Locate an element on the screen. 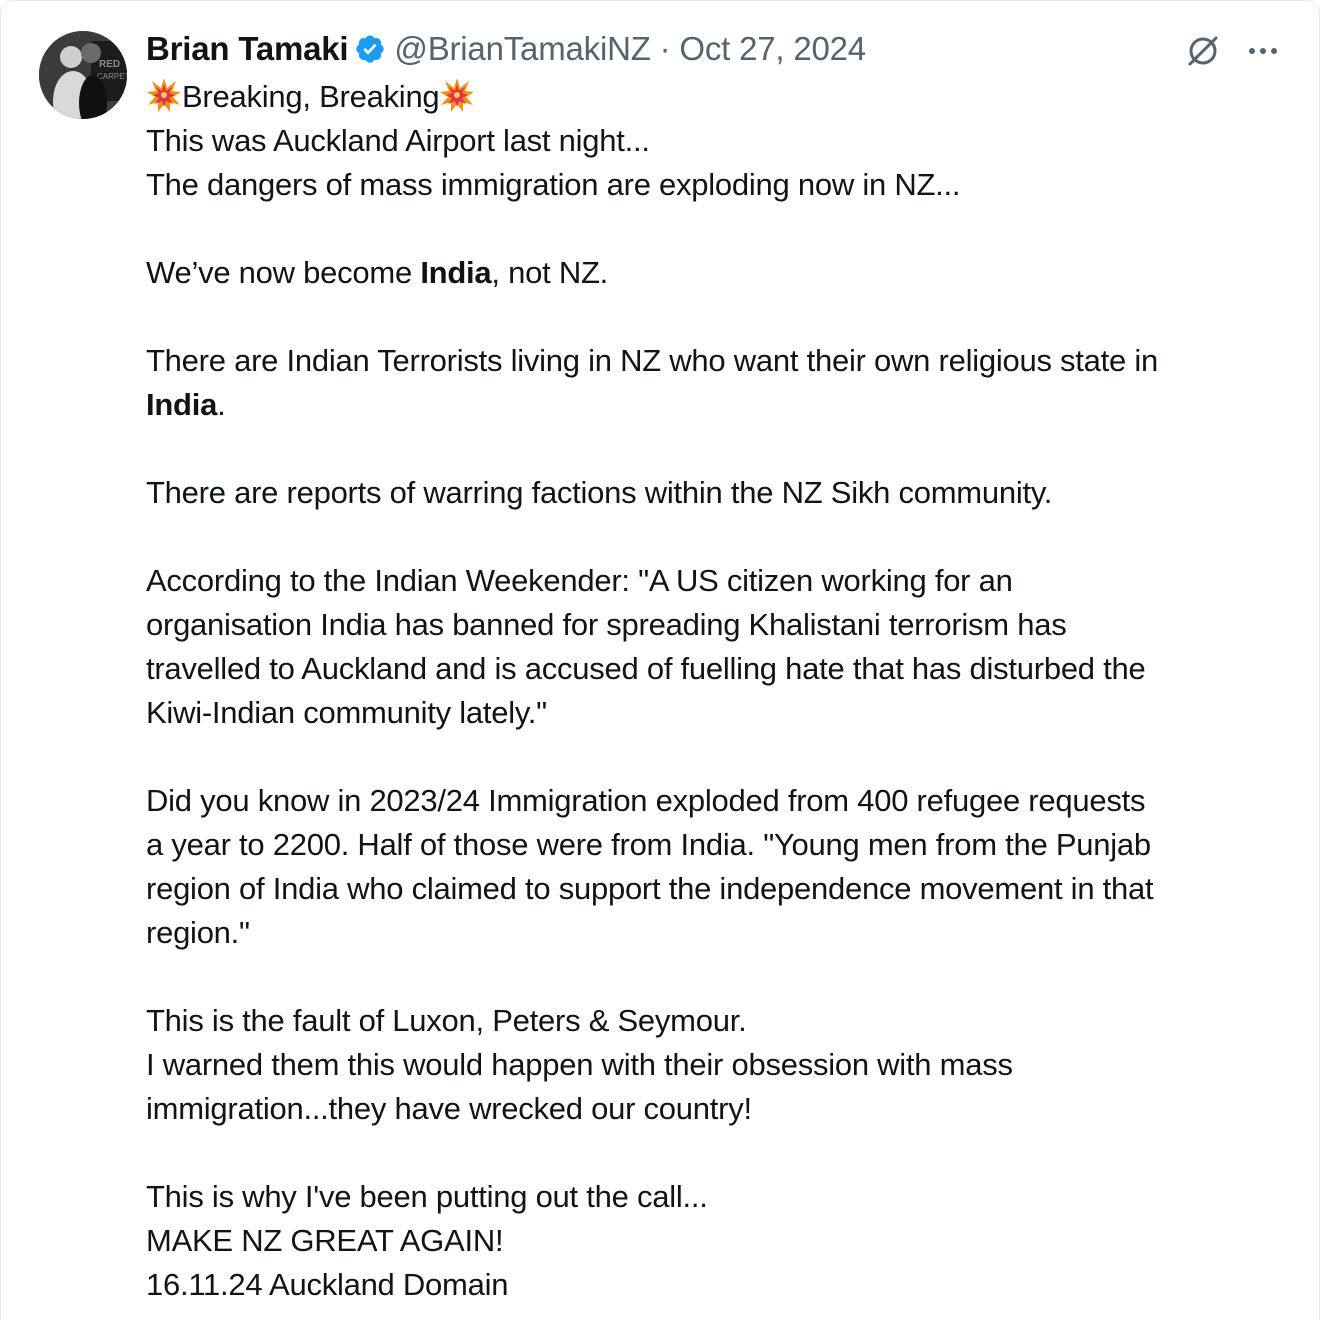 The height and width of the screenshot is (1320, 1322). more-options-button is located at coordinates (1263, 51).